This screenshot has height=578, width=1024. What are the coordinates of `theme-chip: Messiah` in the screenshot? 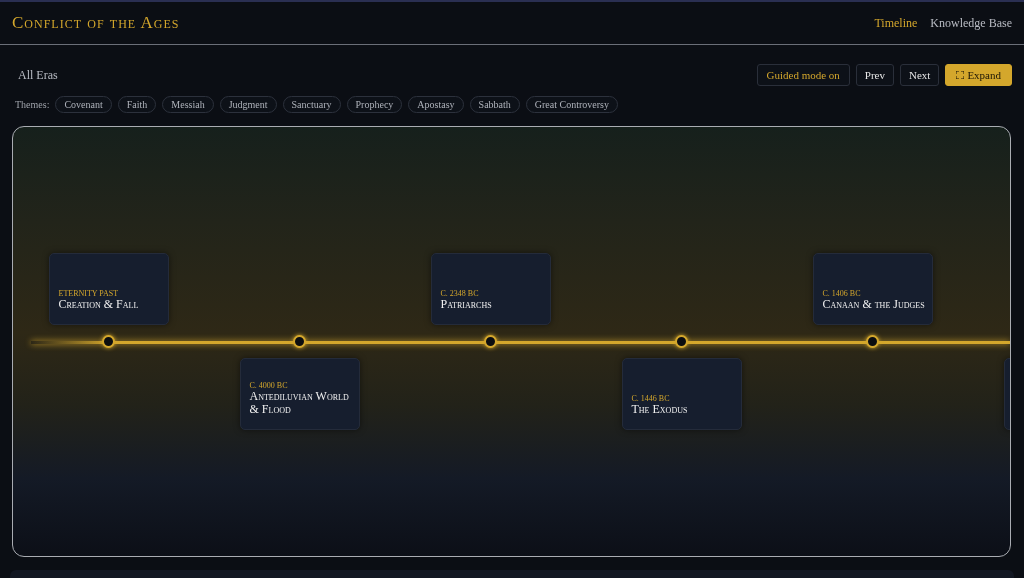 It's located at (188, 104).